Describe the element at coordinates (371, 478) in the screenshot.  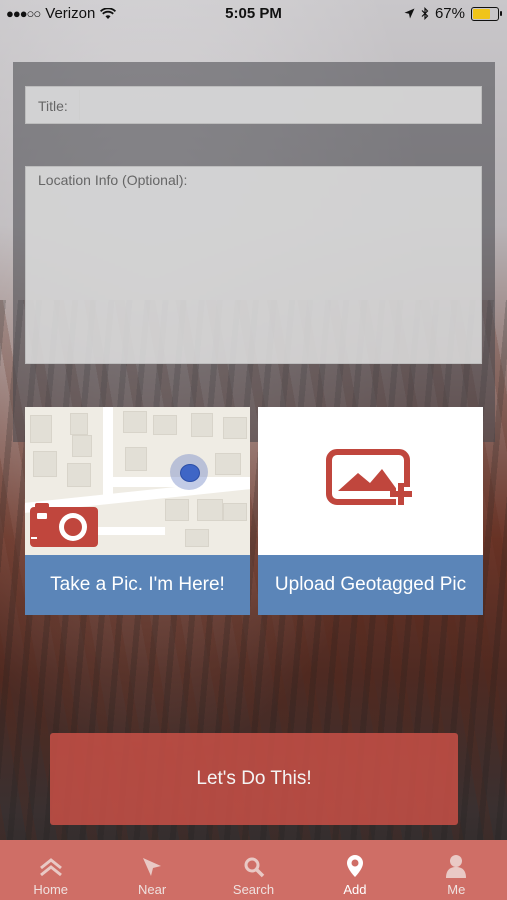
I see `add-image-icon` at that location.